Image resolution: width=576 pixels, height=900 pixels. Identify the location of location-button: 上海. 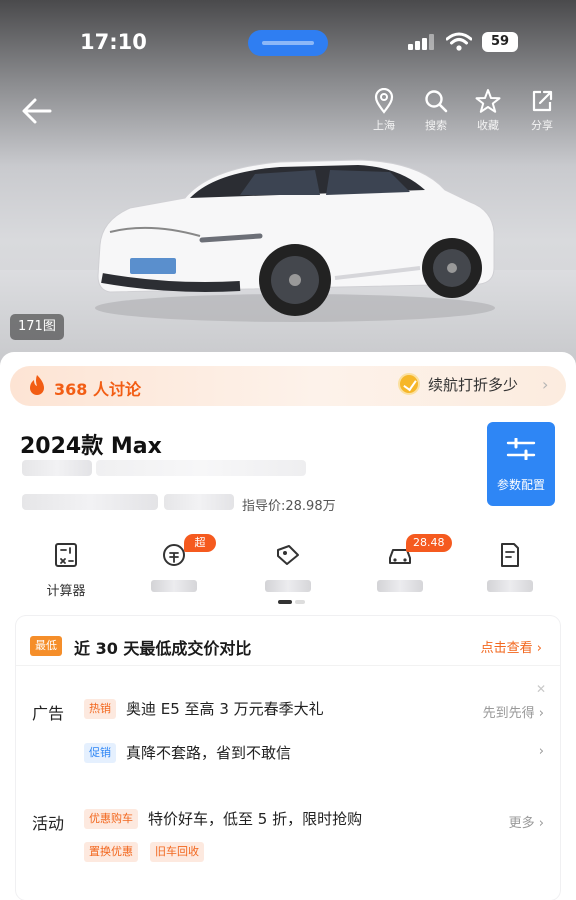
(384, 110).